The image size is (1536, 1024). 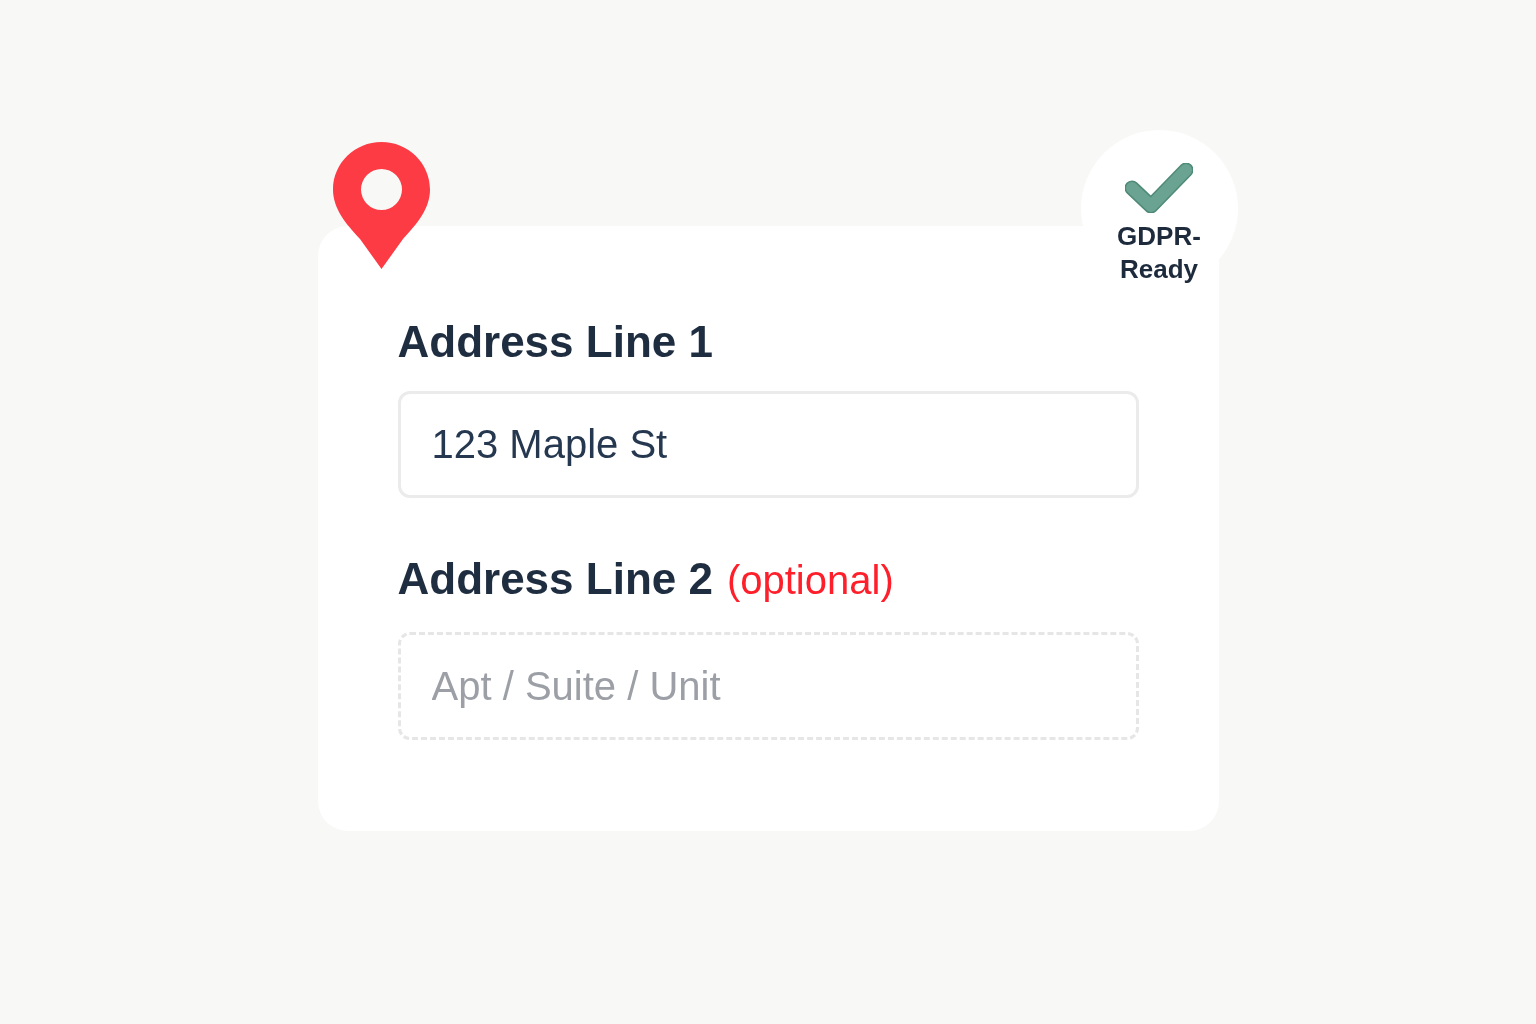 What do you see at coordinates (555, 579) in the screenshot?
I see `field-label: Address Line 2` at bounding box center [555, 579].